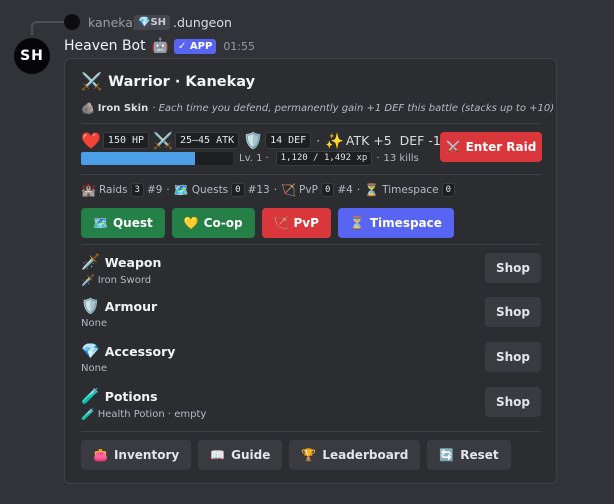  I want to click on potions-value: Health Potion · empty, so click(152, 414).